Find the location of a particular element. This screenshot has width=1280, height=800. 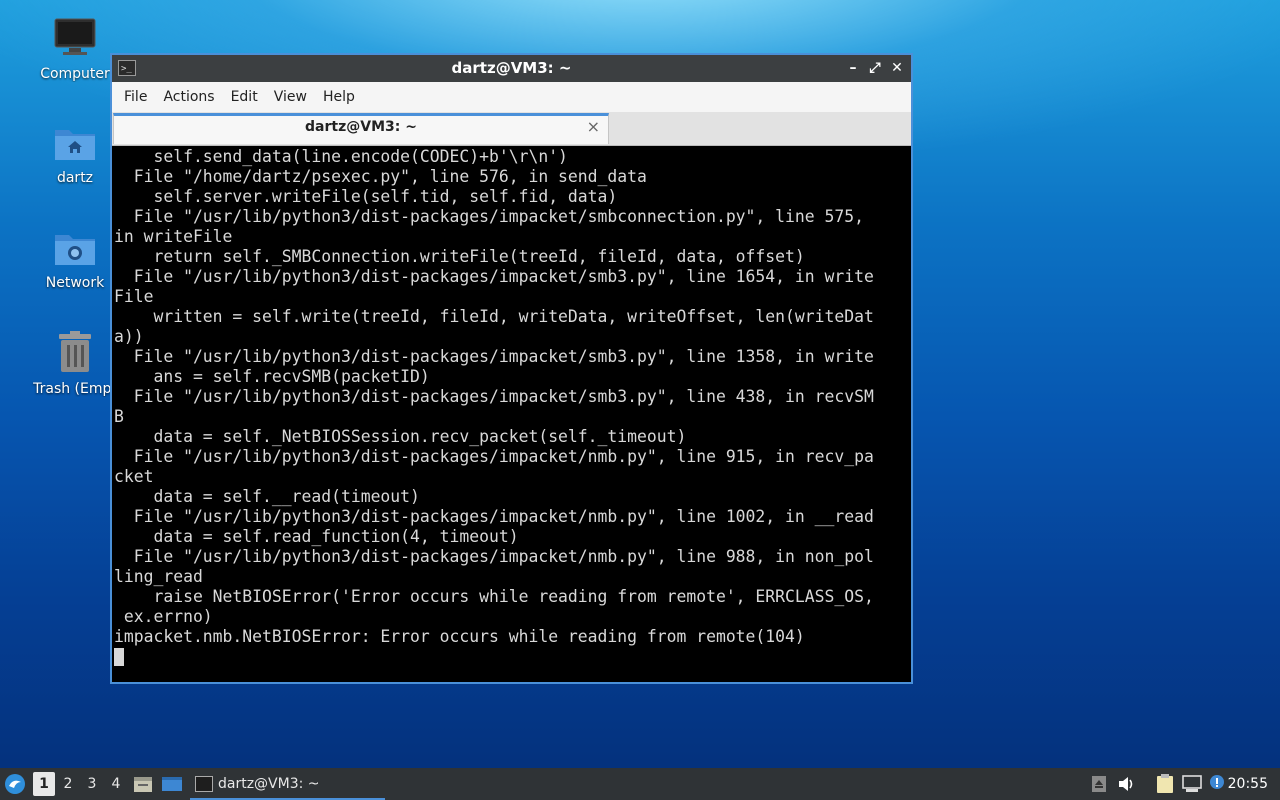

tray-eject-button is located at coordinates (1100, 784).